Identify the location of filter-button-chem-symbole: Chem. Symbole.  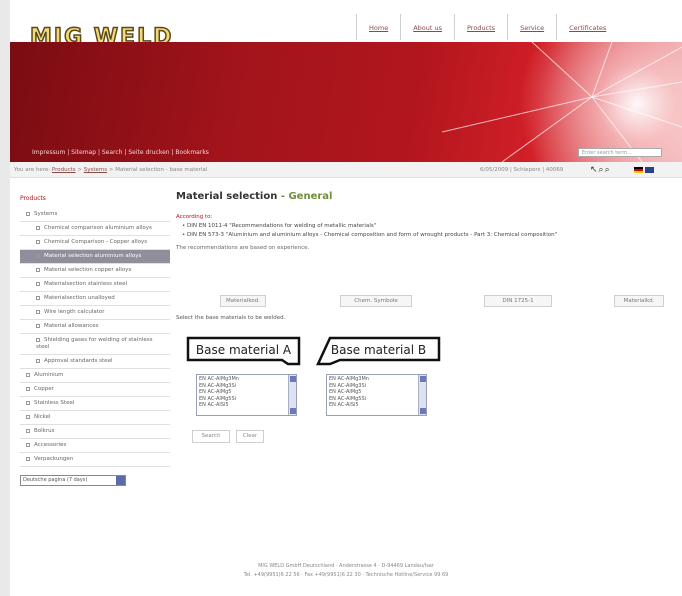
(376, 301).